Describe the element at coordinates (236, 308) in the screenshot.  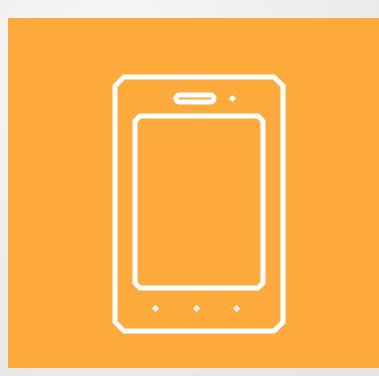
I see `button-dot-right` at that location.